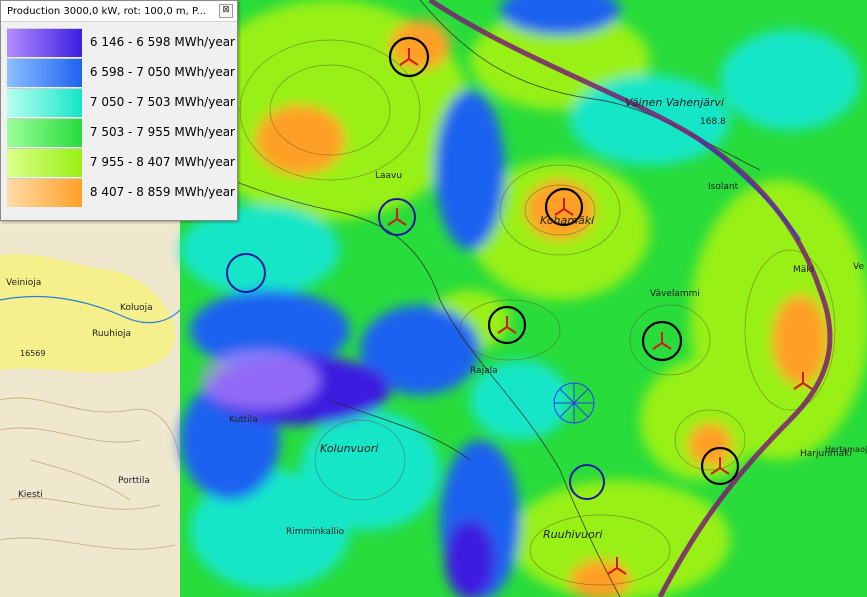 The height and width of the screenshot is (597, 867). I want to click on map-label: Kolunvuori, so click(349, 448).